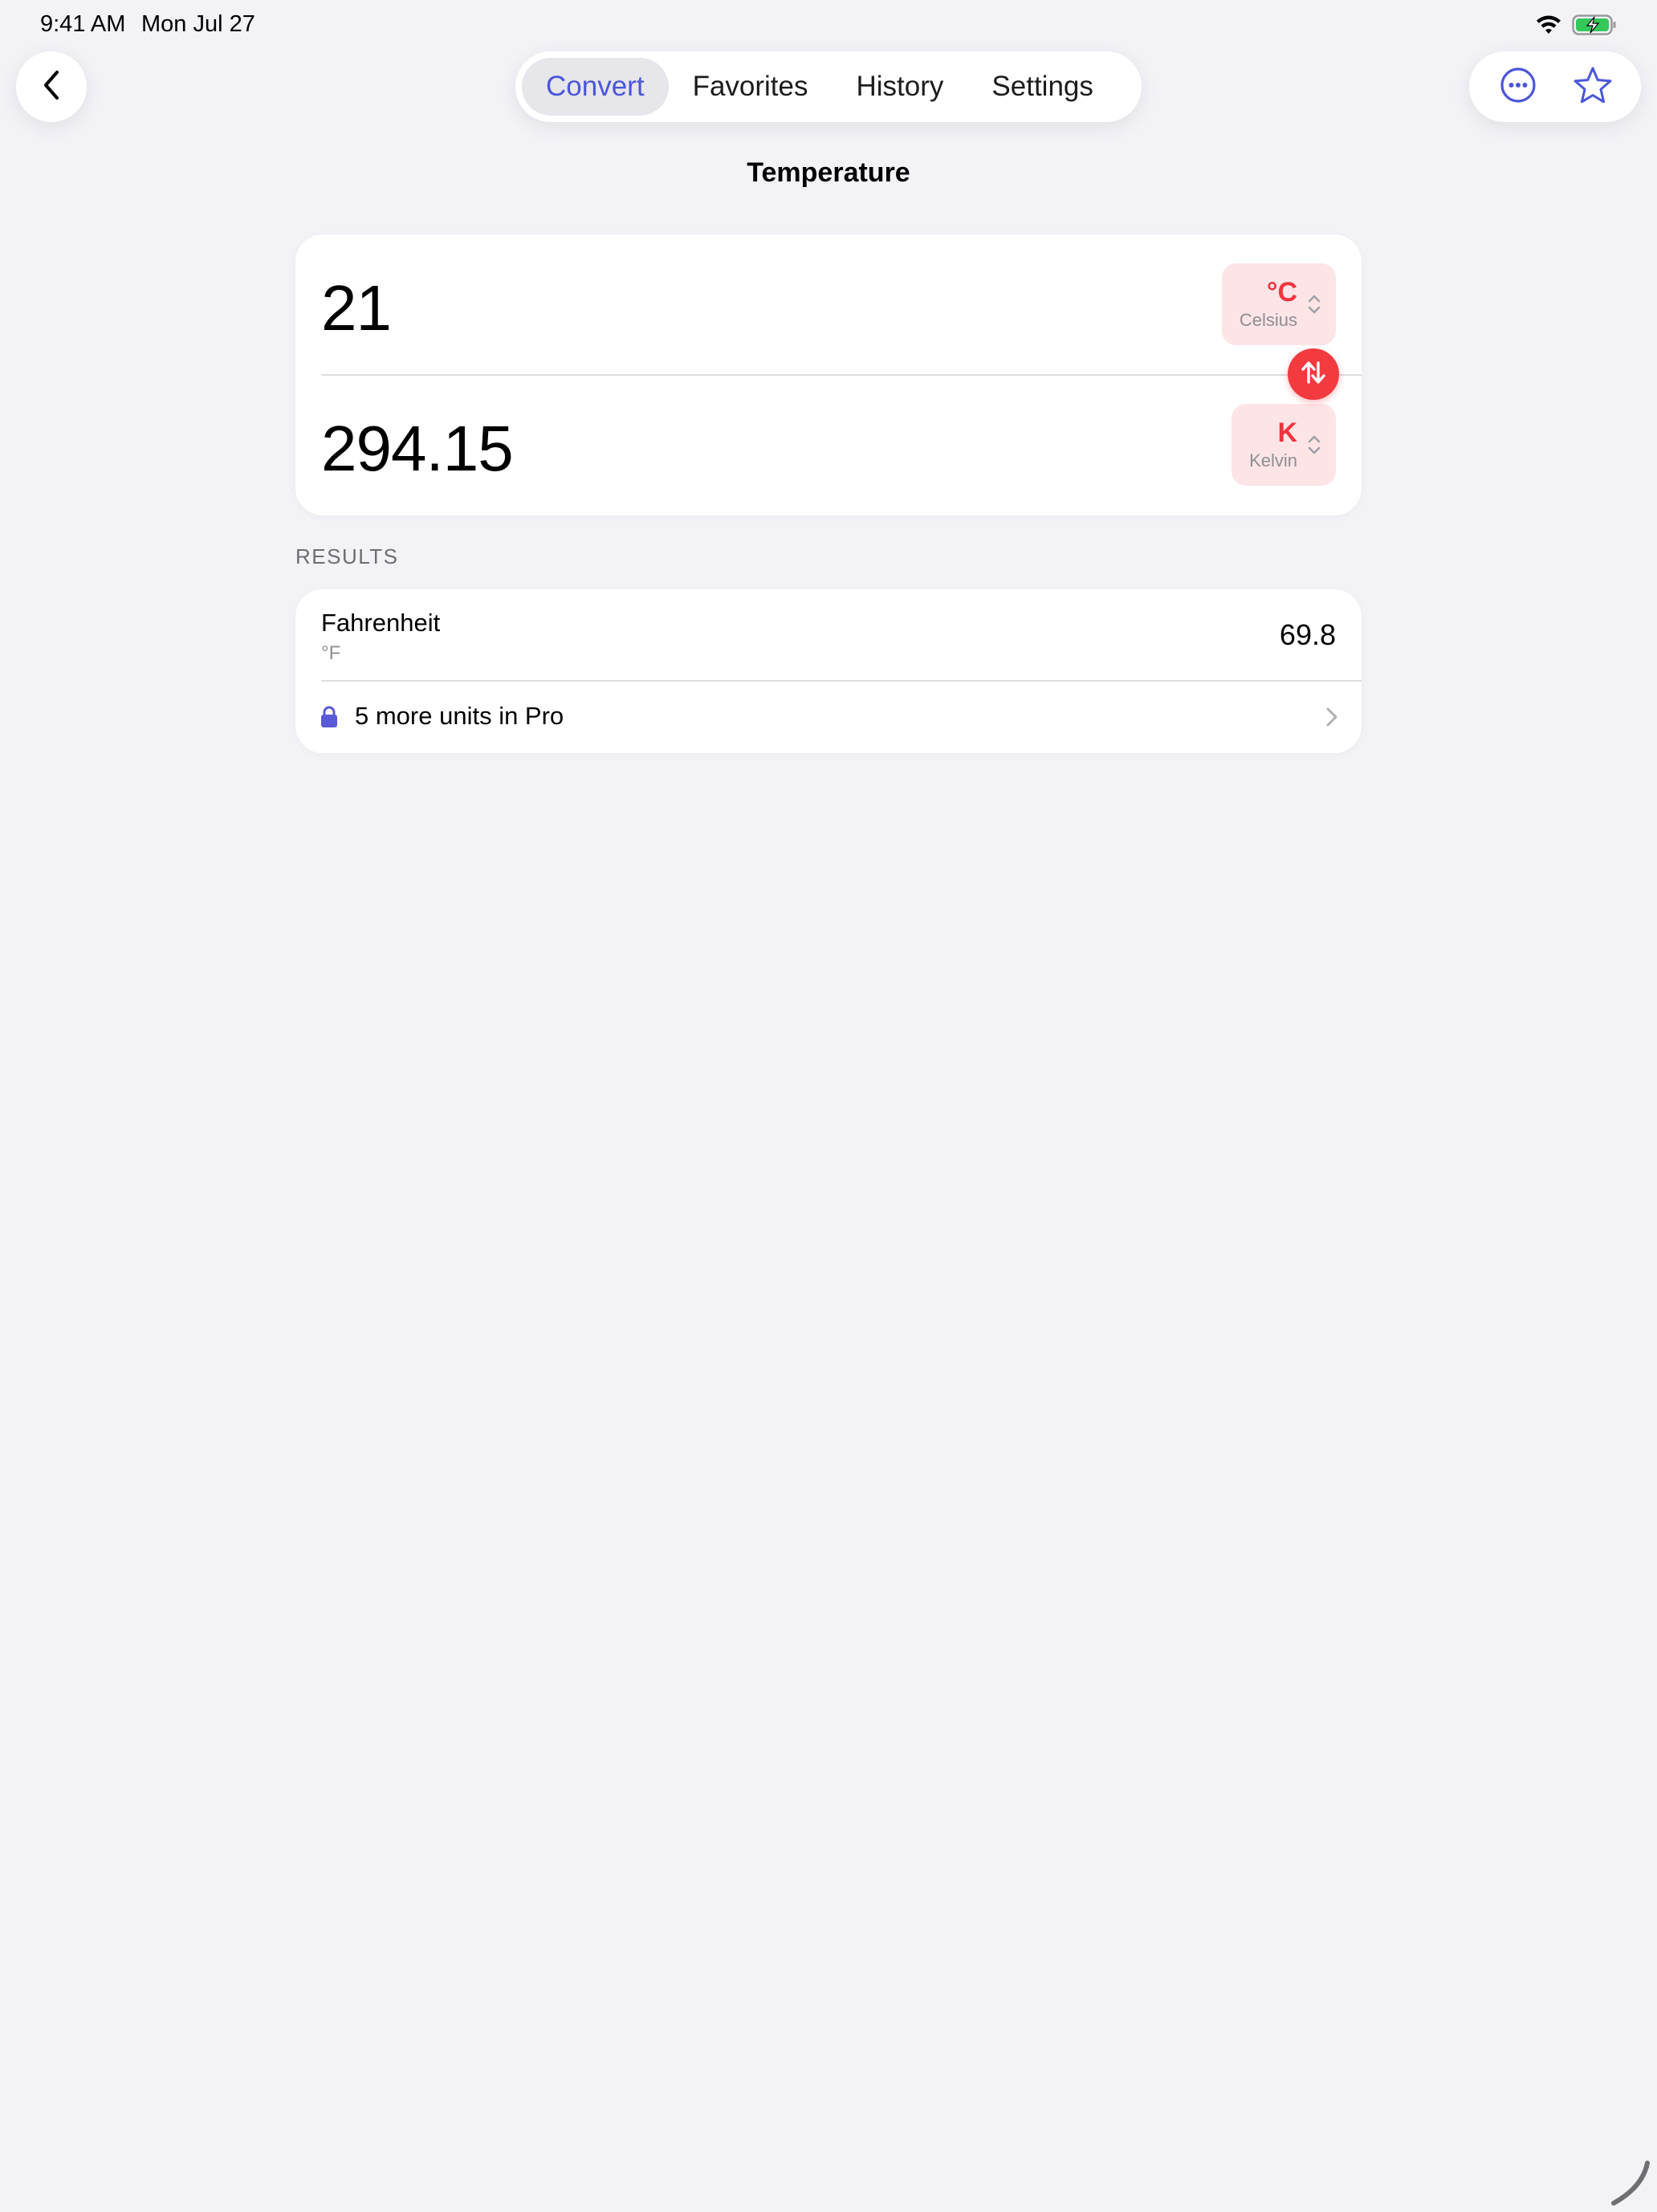 The width and height of the screenshot is (1657, 2212). Describe the element at coordinates (347, 556) in the screenshot. I see `results-header: RESULTS` at that location.